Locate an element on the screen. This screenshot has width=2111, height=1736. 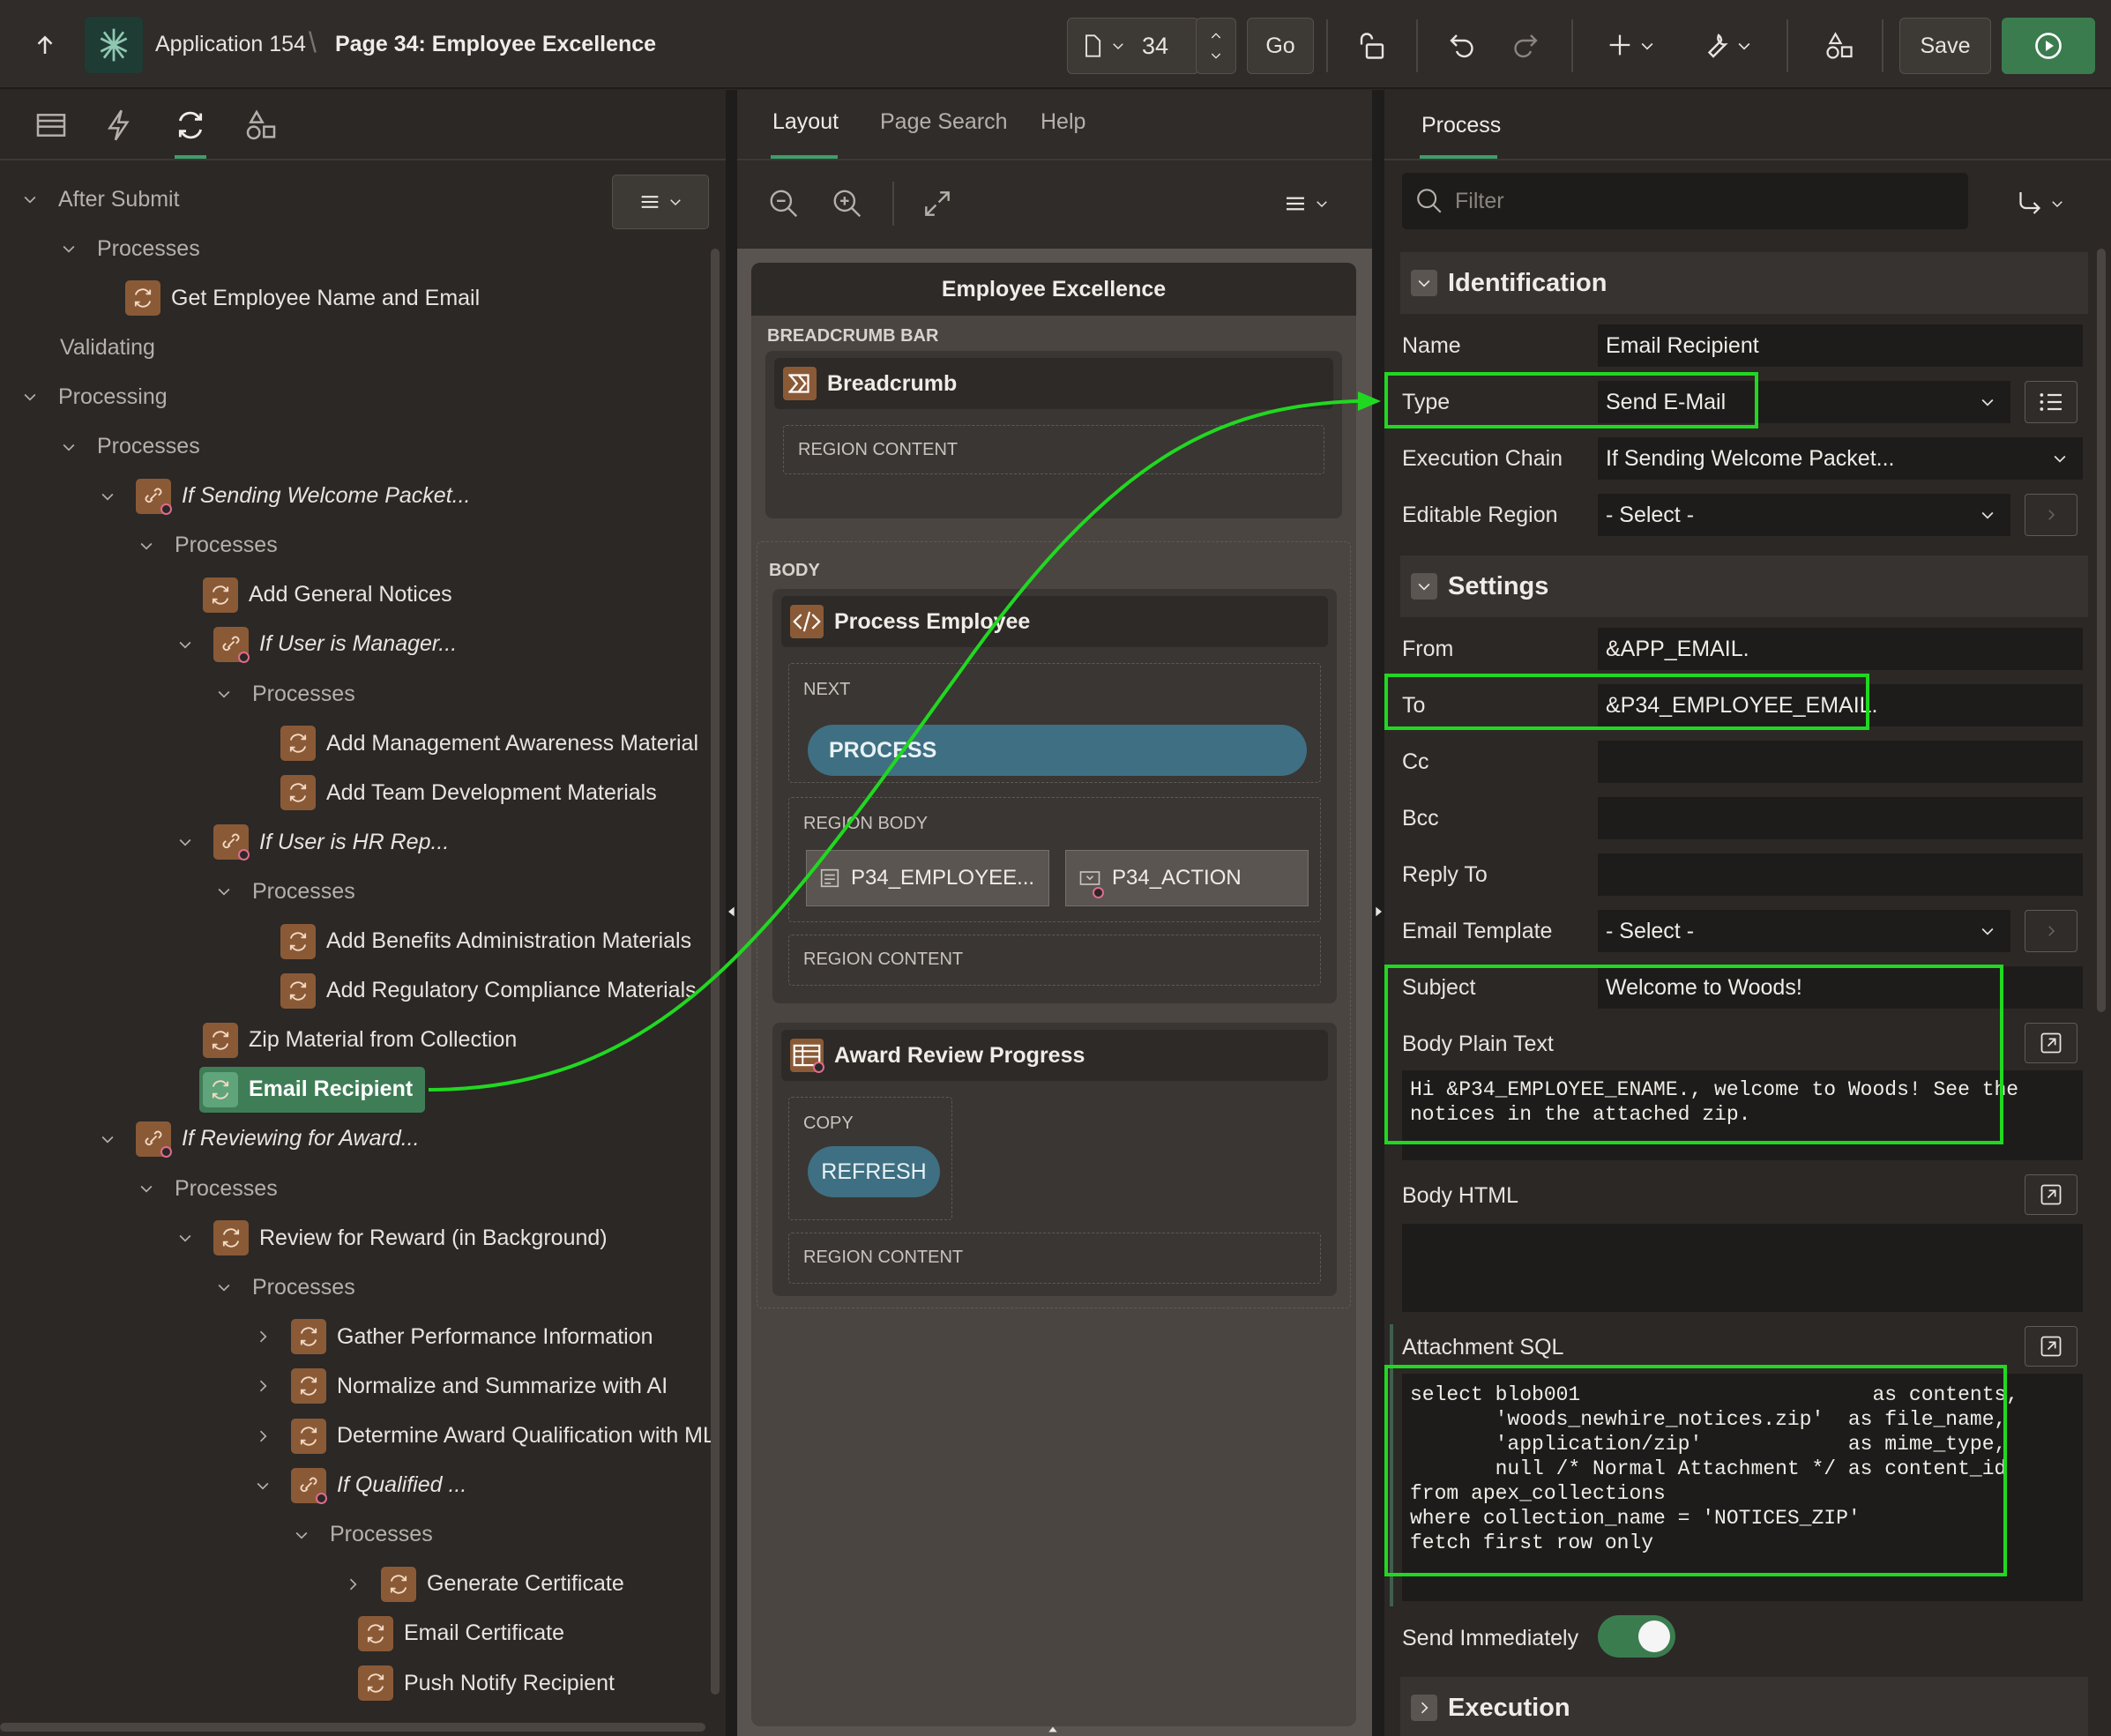
cc-field is located at coordinates (1841, 762).